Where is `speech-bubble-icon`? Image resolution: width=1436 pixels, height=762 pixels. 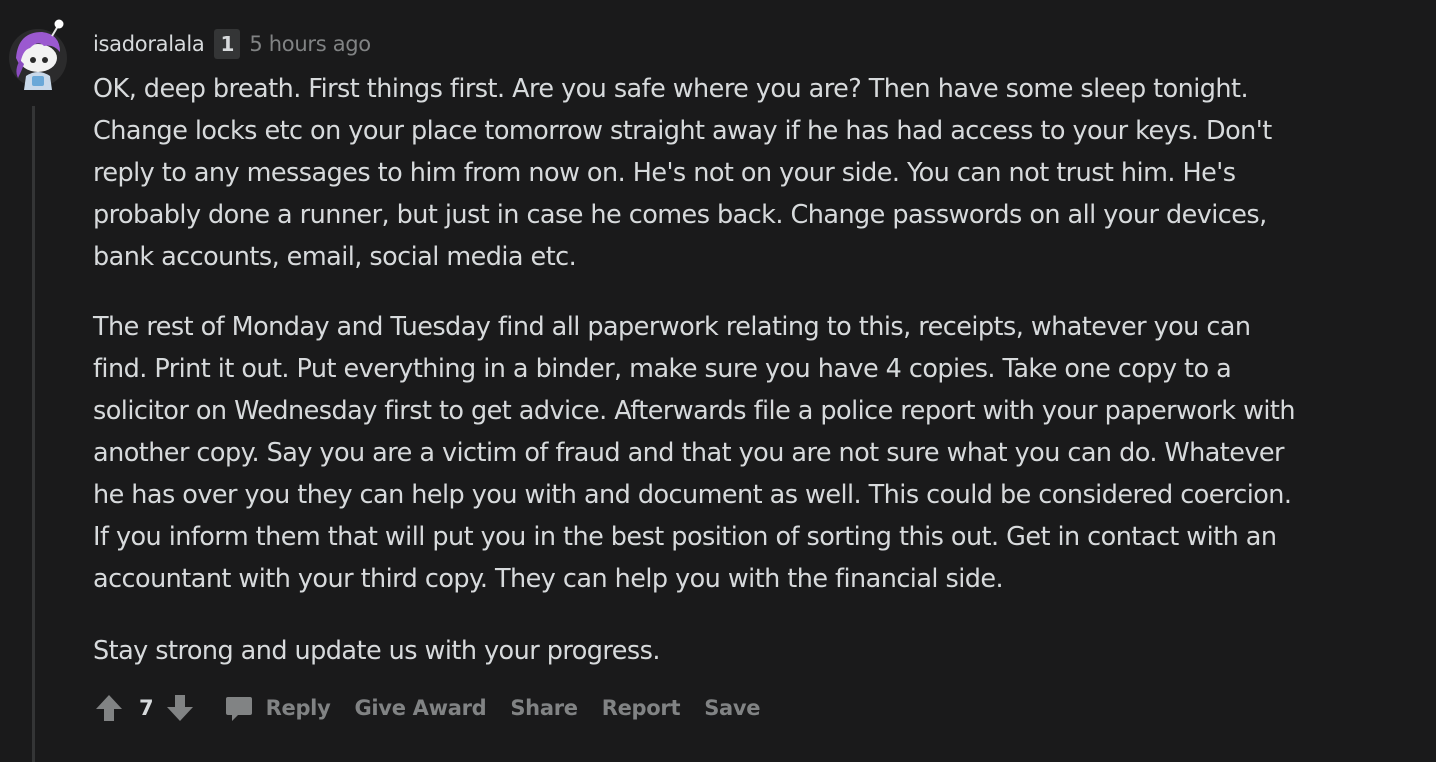
speech-bubble-icon is located at coordinates (239, 708).